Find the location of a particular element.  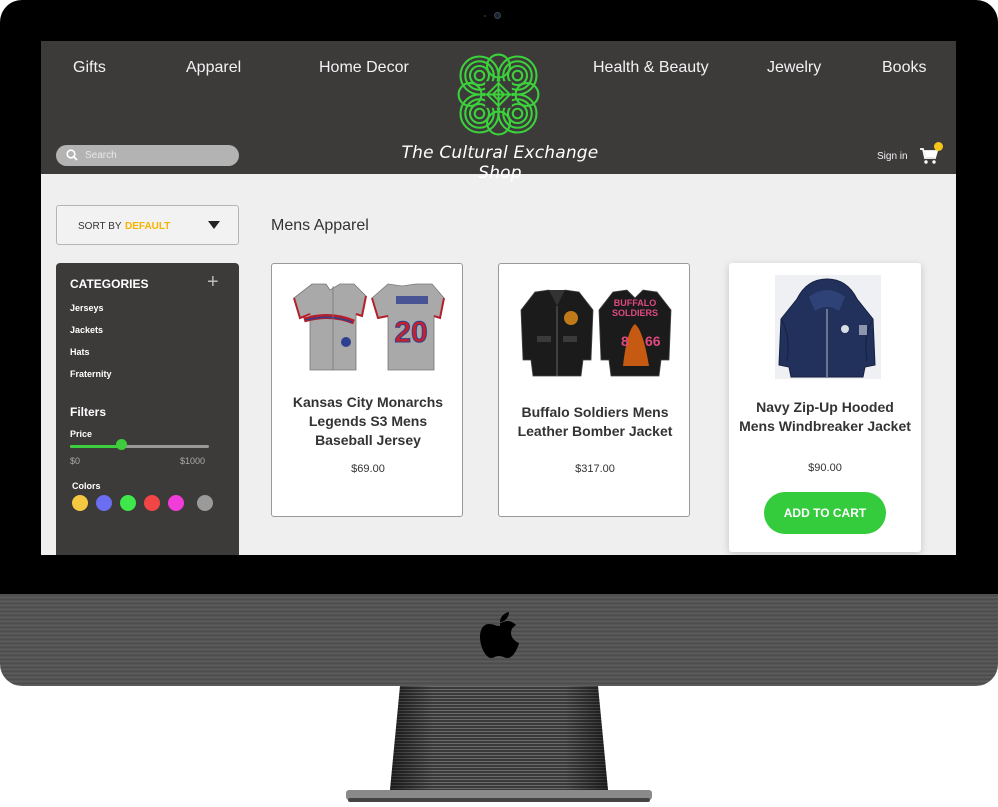

cart-badge is located at coordinates (938, 146).